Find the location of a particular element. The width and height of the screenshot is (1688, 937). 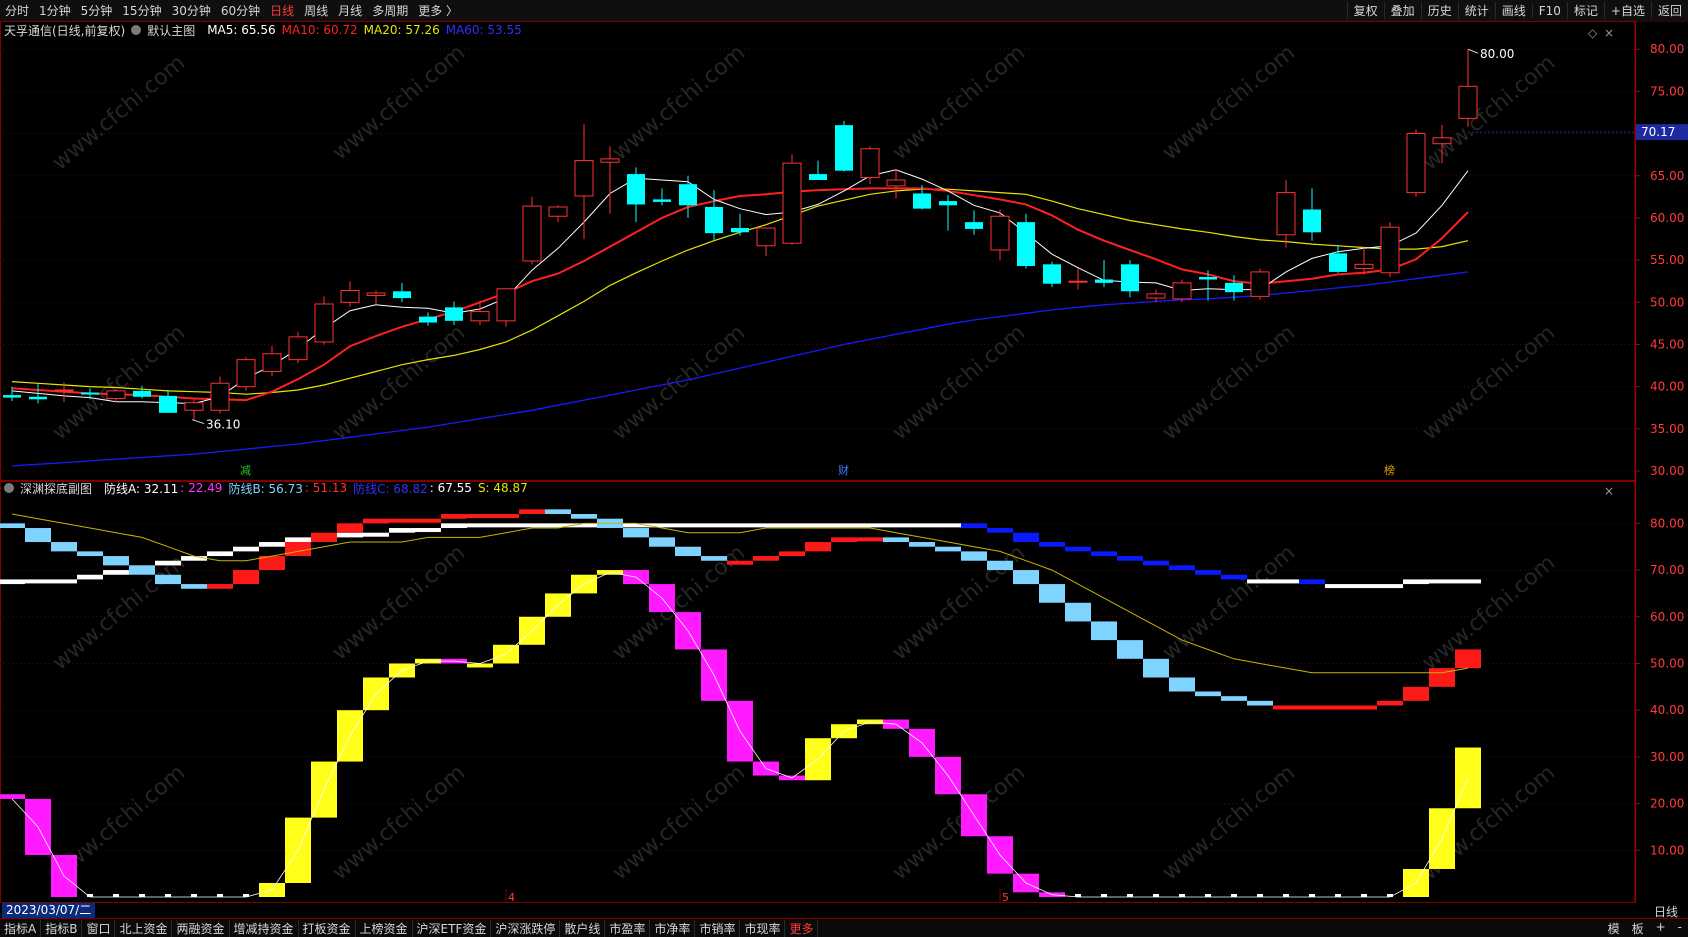

period-tab-minute: 分时 is located at coordinates (17, 10).